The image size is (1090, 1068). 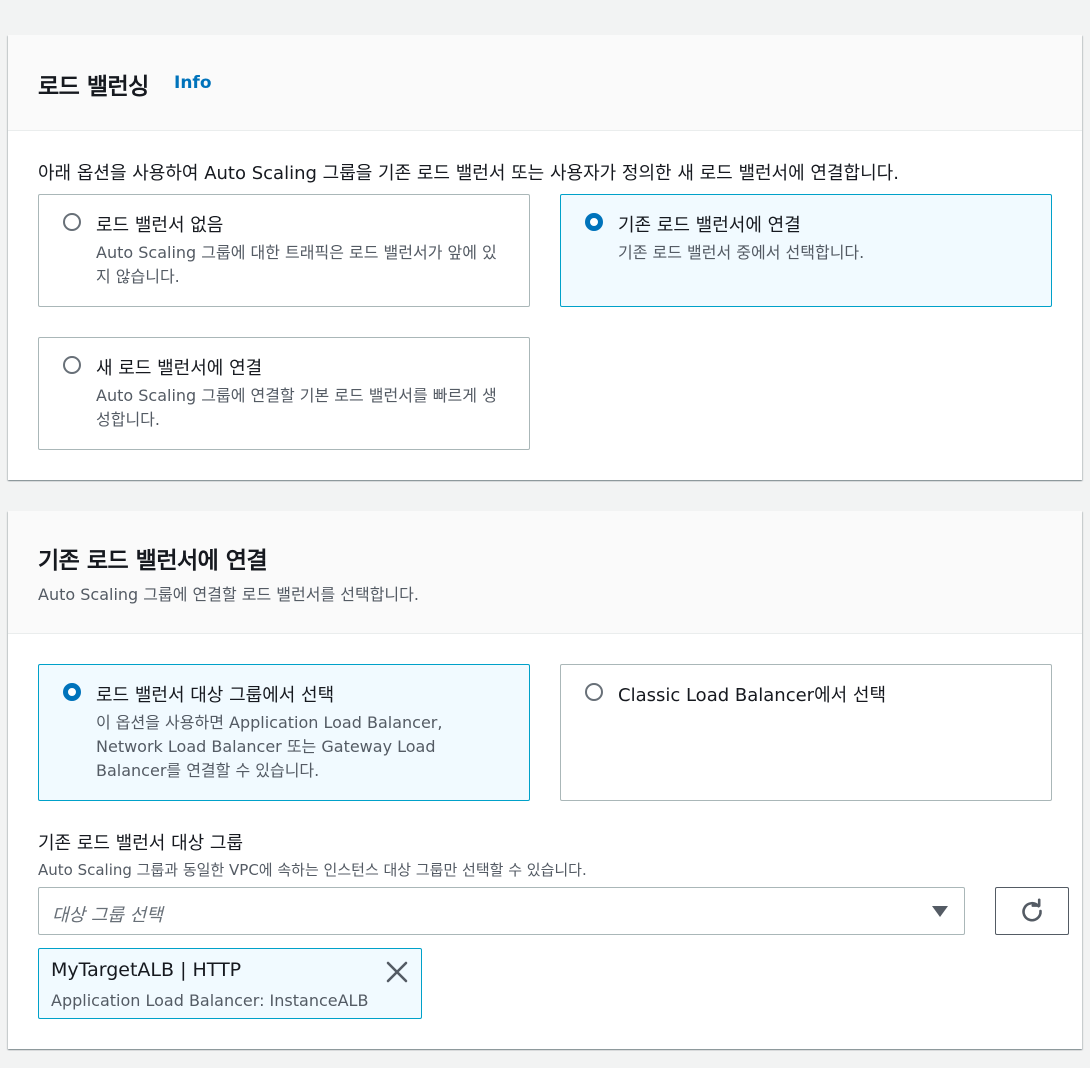 I want to click on existing-lb-title: 기존 로드 밸런서에 연결, so click(x=153, y=561).